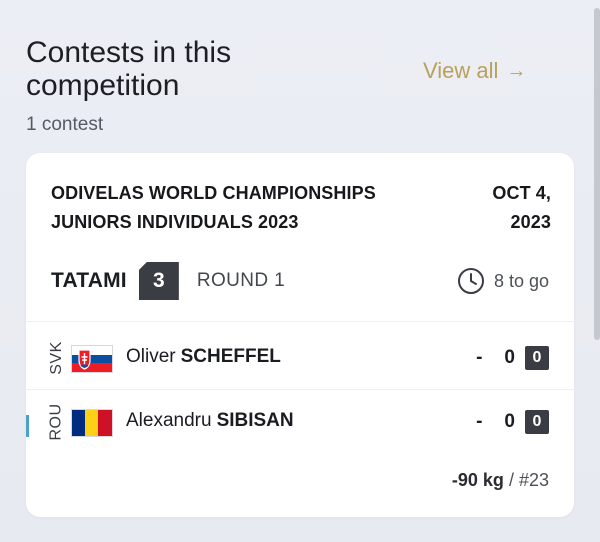 The height and width of the screenshot is (542, 600). Describe the element at coordinates (461, 70) in the screenshot. I see `view-all-label: View all` at that location.